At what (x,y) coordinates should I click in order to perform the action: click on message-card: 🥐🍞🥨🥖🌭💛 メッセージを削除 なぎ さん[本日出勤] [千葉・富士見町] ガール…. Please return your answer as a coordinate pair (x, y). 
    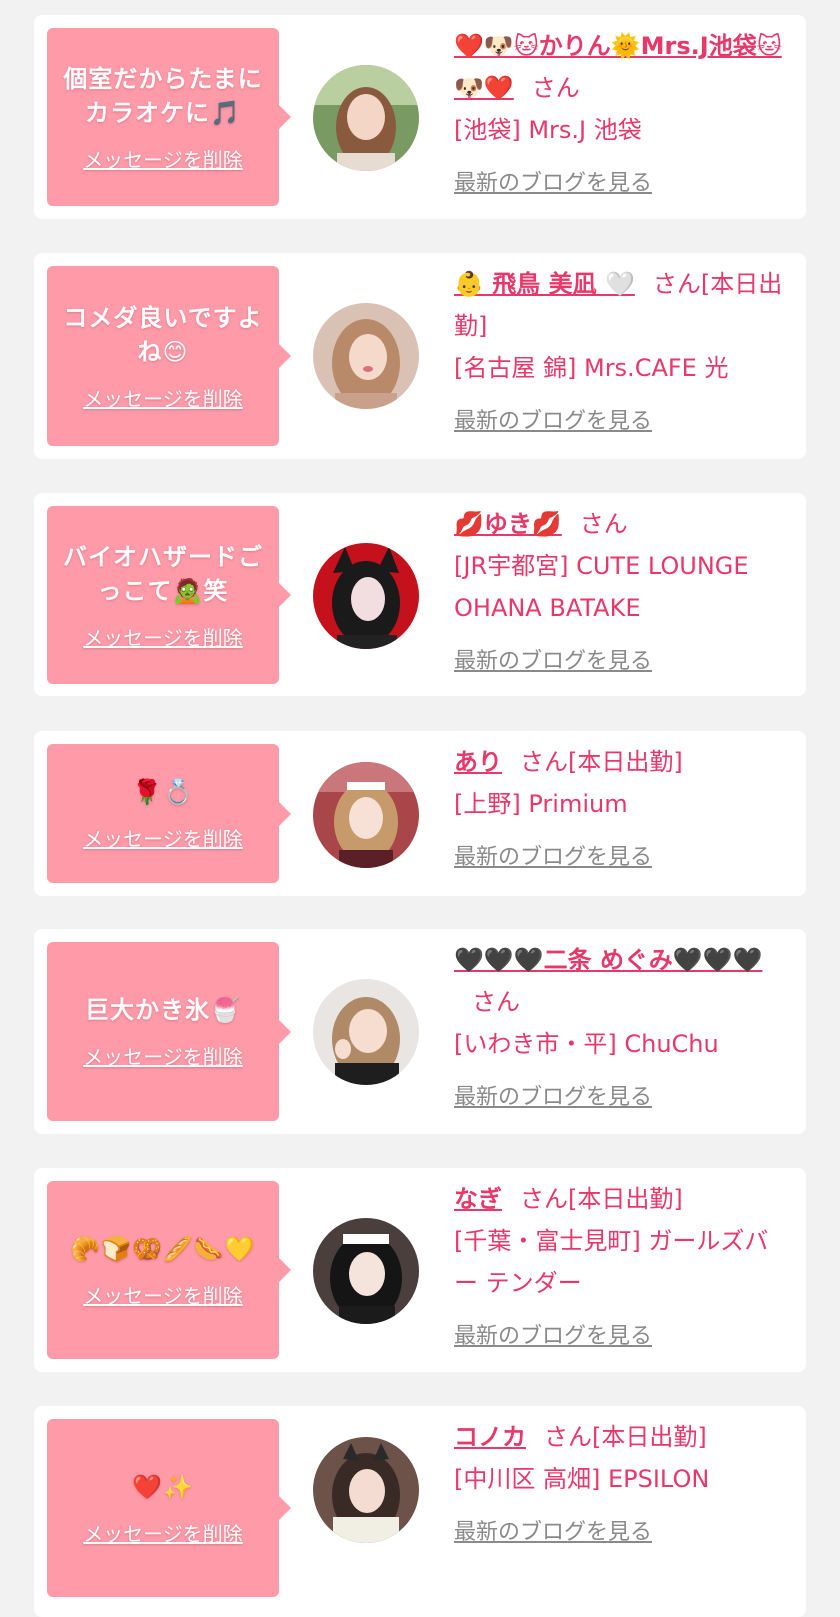
    Looking at the image, I should click on (420, 1270).